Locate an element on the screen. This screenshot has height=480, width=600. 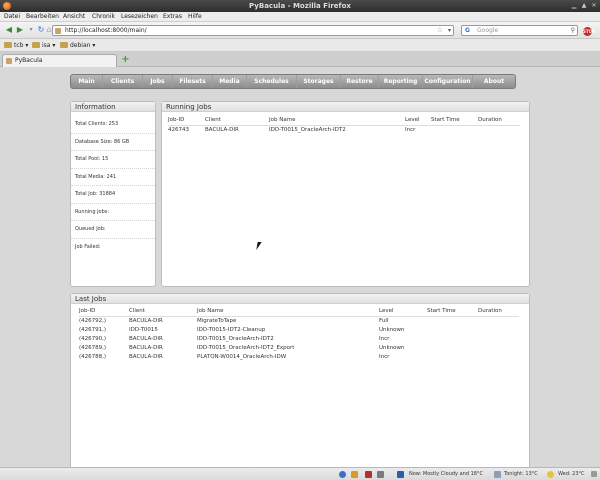
bookmark-folder-tcb: tcb ▾ is located at coordinates (16, 45).